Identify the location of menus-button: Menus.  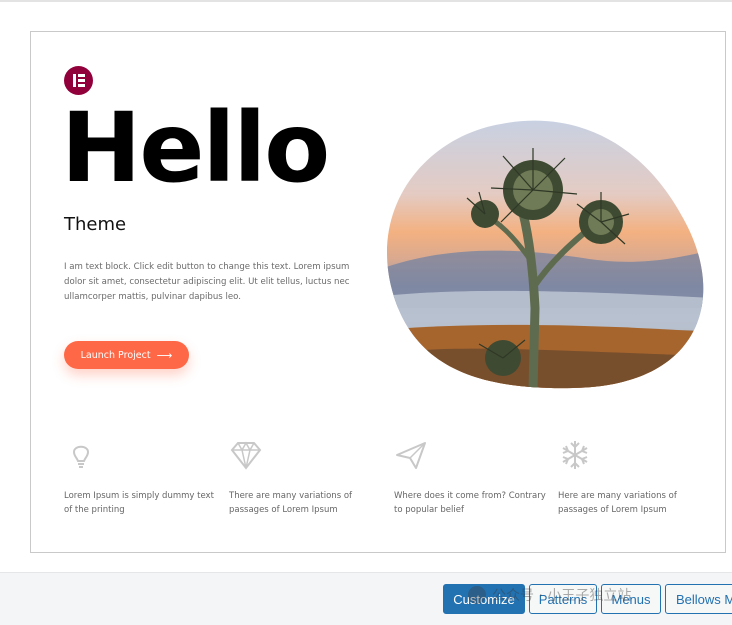
(631, 599).